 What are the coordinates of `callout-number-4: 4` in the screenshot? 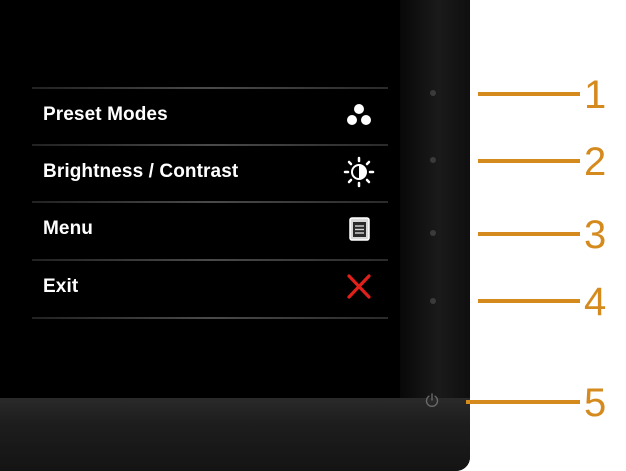 It's located at (595, 302).